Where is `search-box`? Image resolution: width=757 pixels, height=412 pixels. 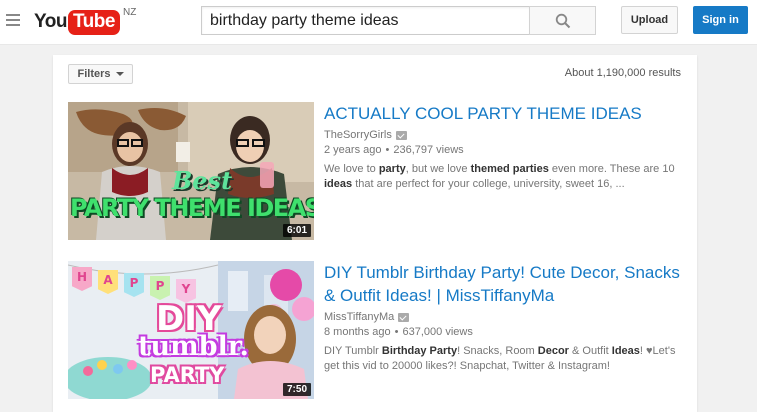
search-box is located at coordinates (365, 20).